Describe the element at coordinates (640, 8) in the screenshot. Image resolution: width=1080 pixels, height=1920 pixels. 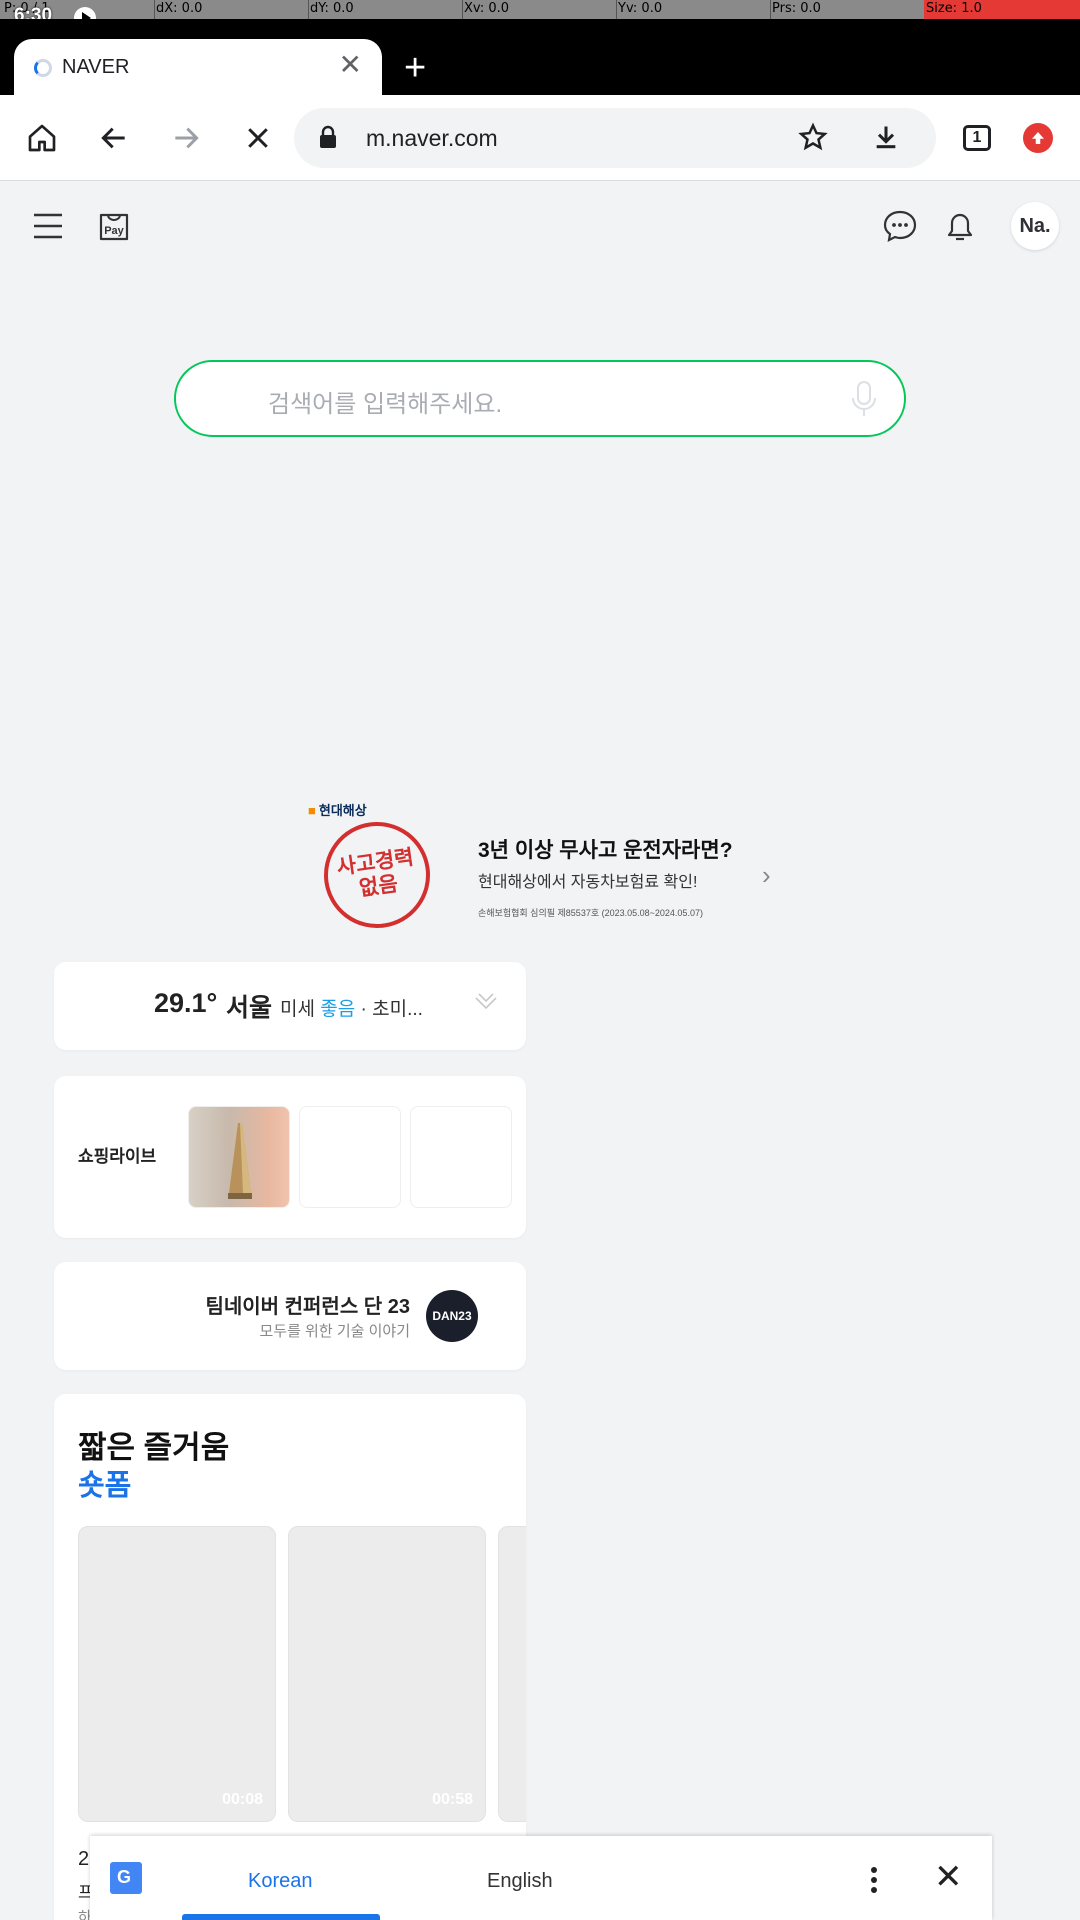
I see `yv-readout: Yv: 0.0` at that location.